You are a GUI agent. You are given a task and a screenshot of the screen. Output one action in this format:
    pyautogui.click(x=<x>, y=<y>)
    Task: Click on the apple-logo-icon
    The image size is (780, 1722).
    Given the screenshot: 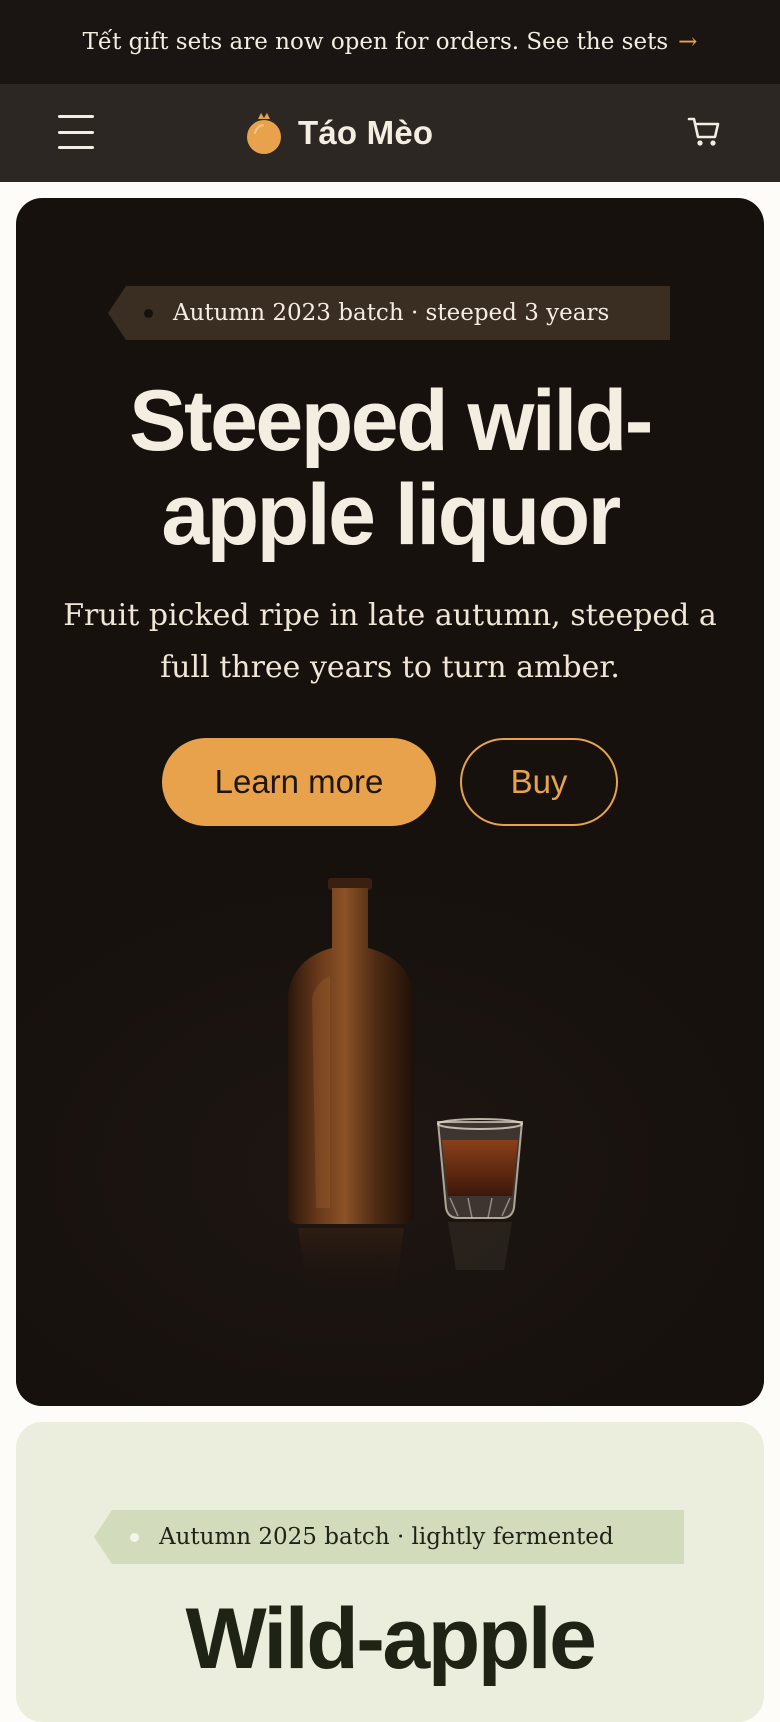 What is the action you would take?
    pyautogui.click(x=264, y=133)
    